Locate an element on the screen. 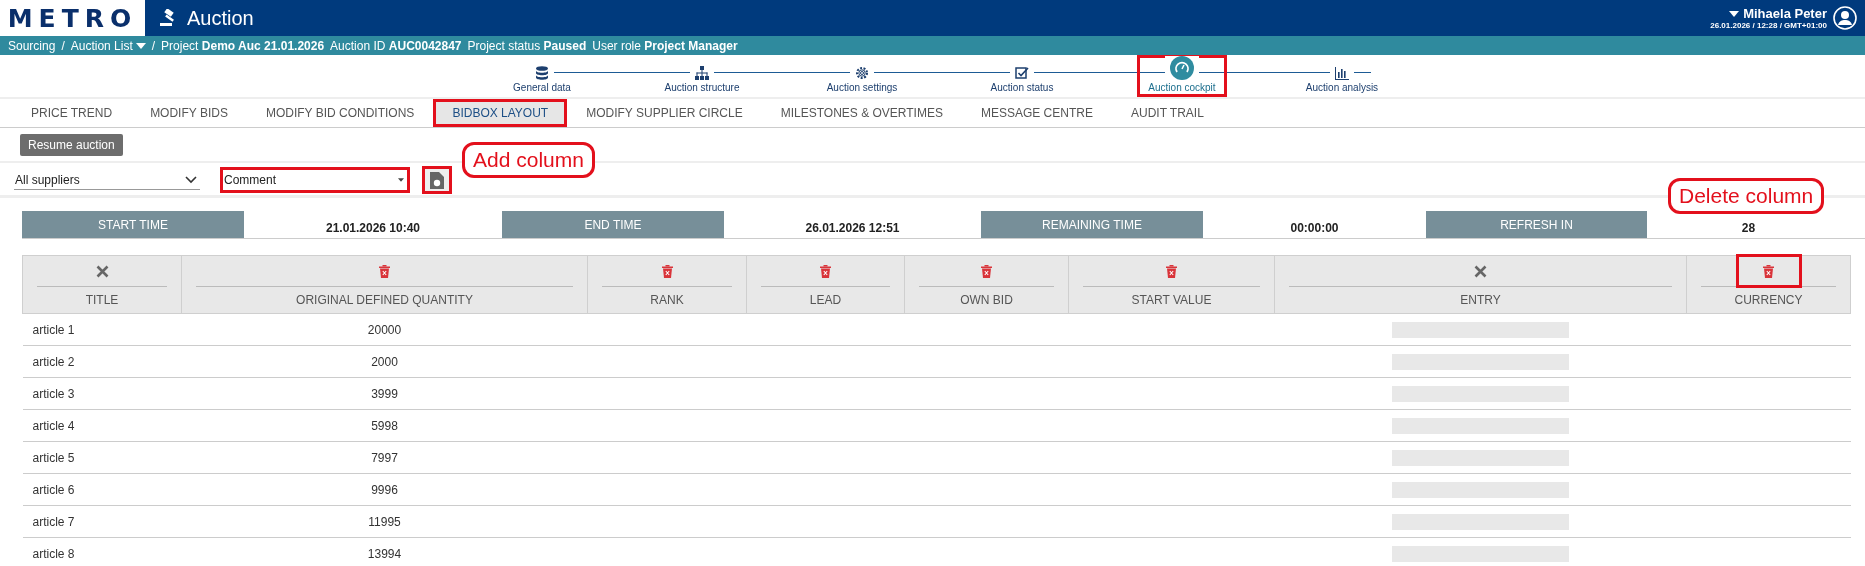 Image resolution: width=1865 pixels, height=566 pixels. bar-chart-icon is located at coordinates (1342, 73).